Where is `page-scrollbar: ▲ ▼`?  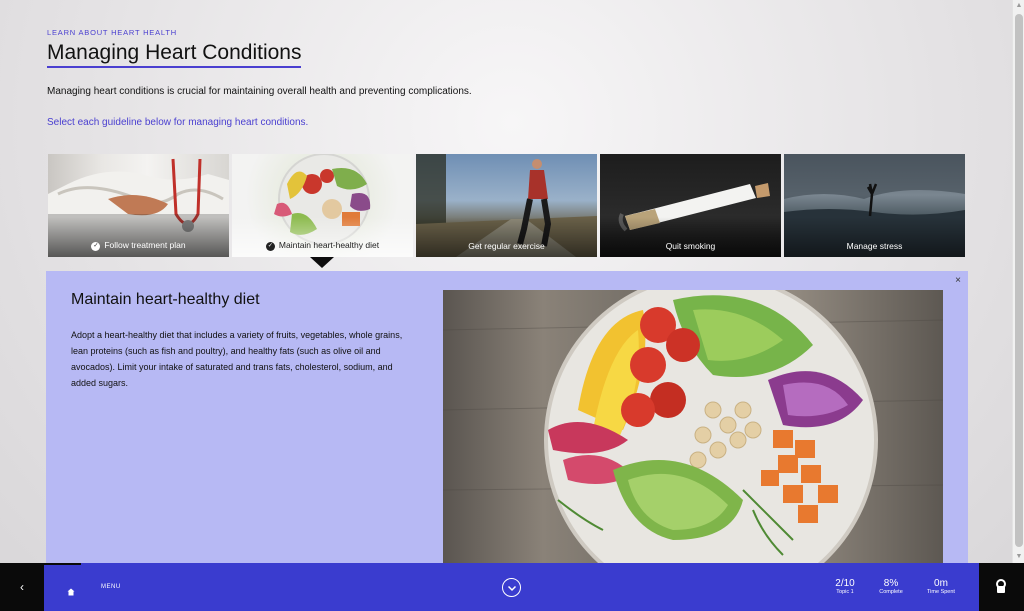
page-scrollbar: ▲ ▼ is located at coordinates (1018, 281).